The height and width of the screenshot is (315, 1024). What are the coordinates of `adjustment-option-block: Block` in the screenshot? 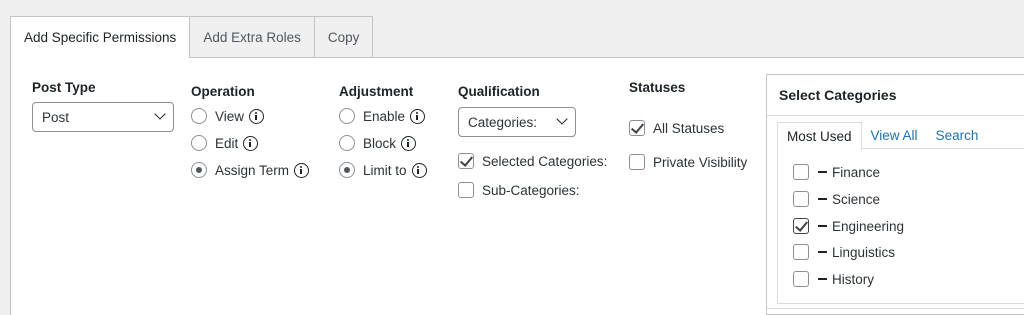 It's located at (378, 143).